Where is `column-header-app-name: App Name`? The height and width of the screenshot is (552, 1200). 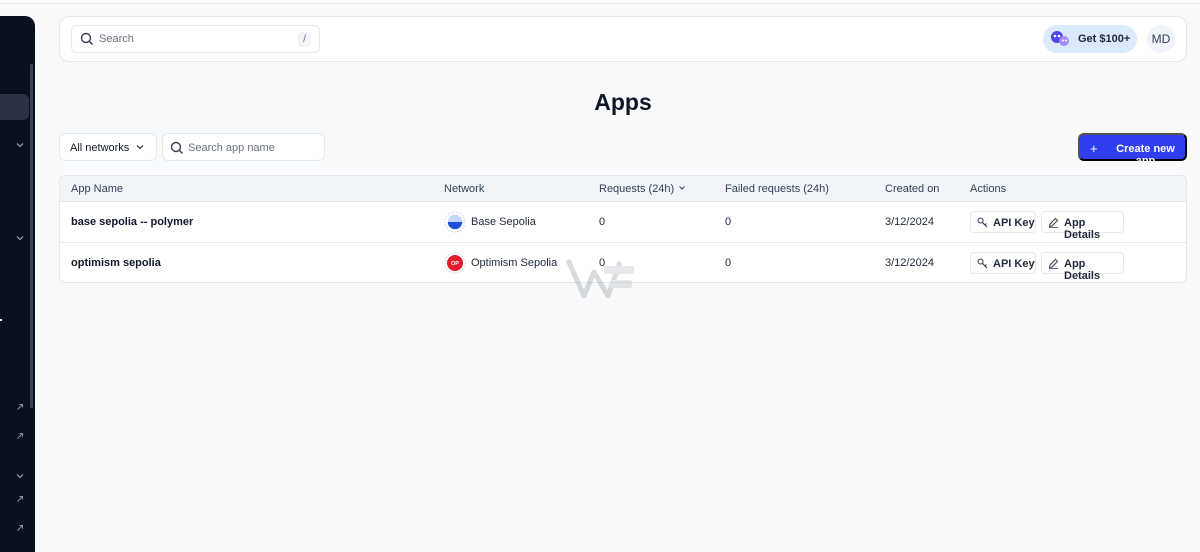 column-header-app-name: App Name is located at coordinates (97, 189).